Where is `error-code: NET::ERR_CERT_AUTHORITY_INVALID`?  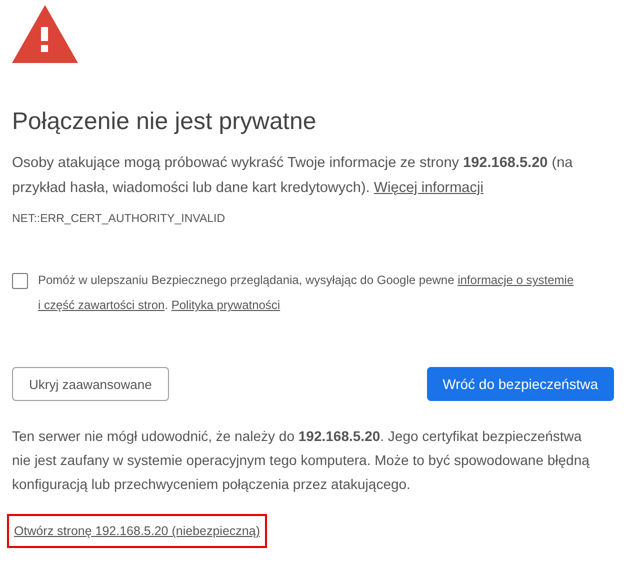 error-code: NET::ERR_CERT_AUTHORITY_INVALID is located at coordinates (119, 219).